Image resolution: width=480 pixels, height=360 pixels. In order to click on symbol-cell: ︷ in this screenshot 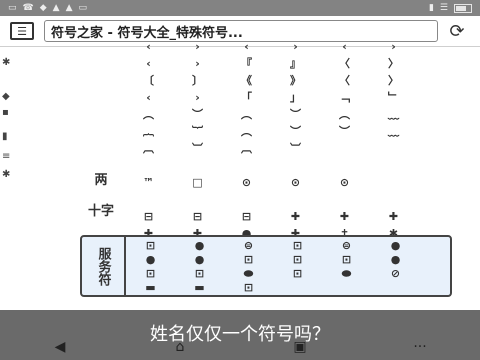, I will do `click(148, 131)`.